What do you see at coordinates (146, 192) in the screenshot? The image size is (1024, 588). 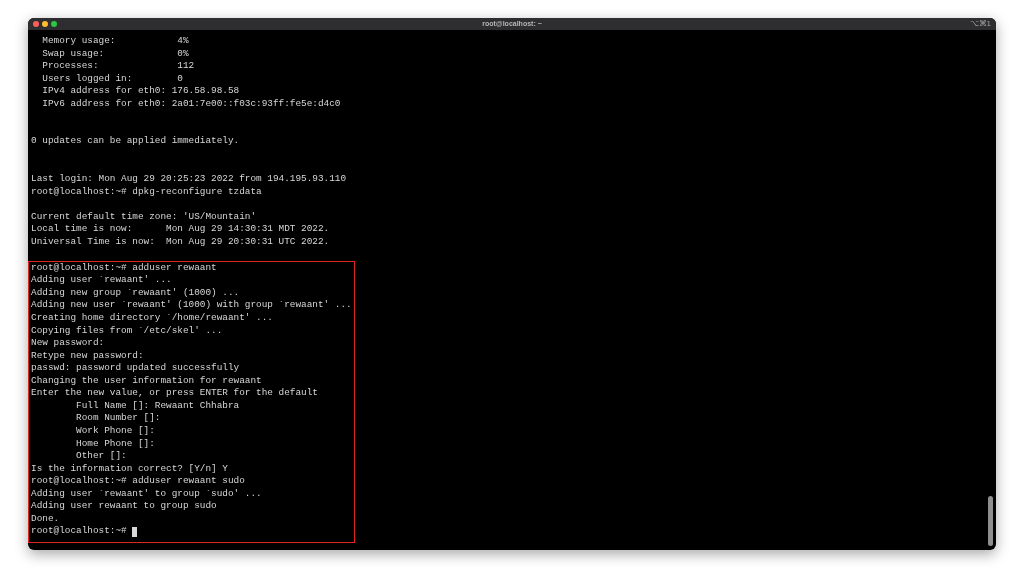 I see `terminal-line: root@localhost:~# dpkg-reconfigure tzdata` at bounding box center [146, 192].